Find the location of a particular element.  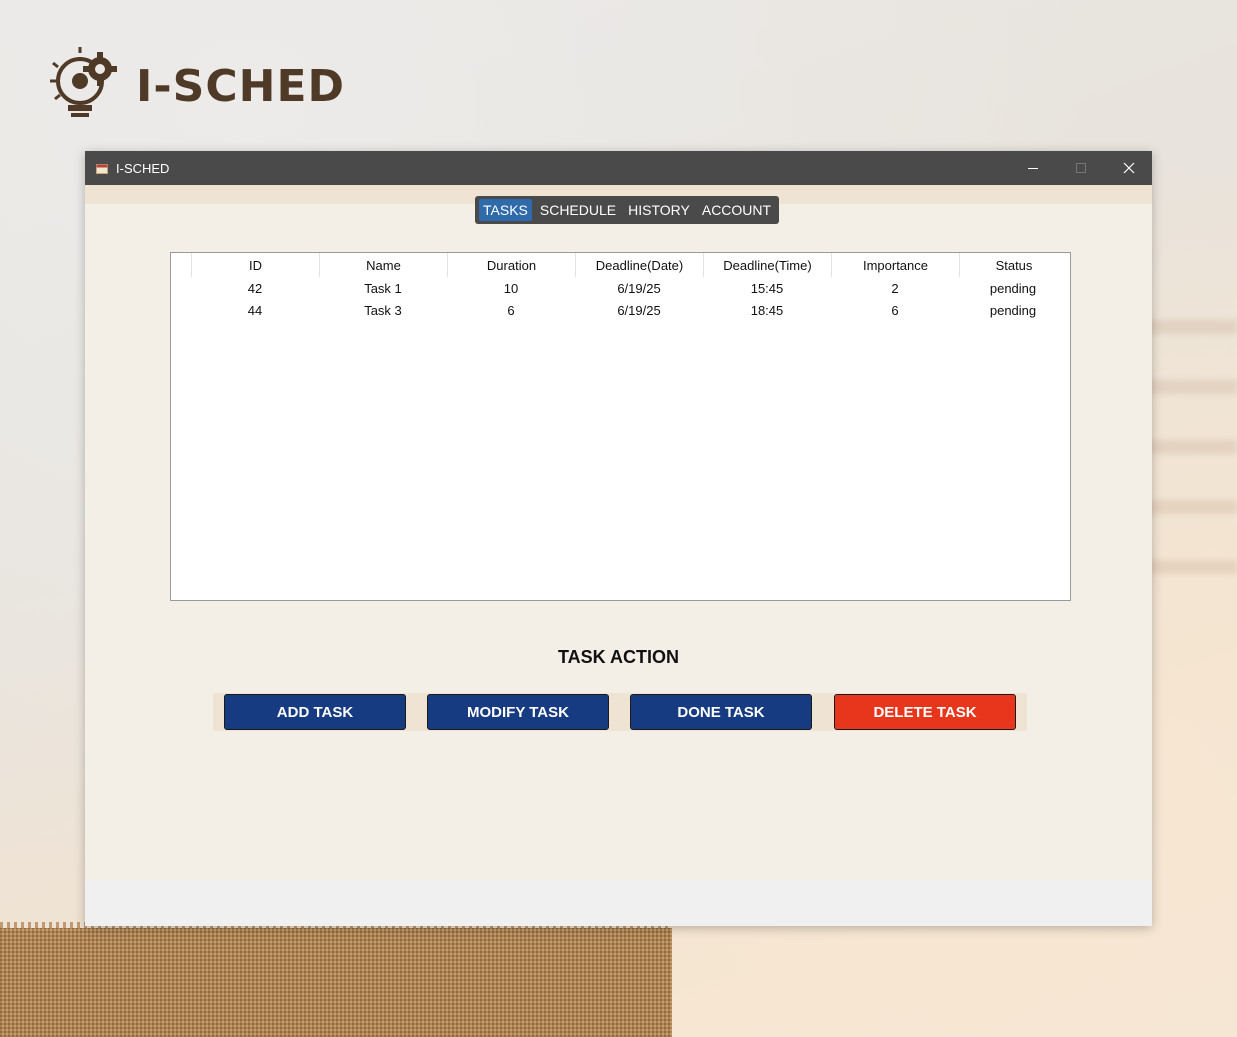

window-title: I-SCHED is located at coordinates (143, 168).